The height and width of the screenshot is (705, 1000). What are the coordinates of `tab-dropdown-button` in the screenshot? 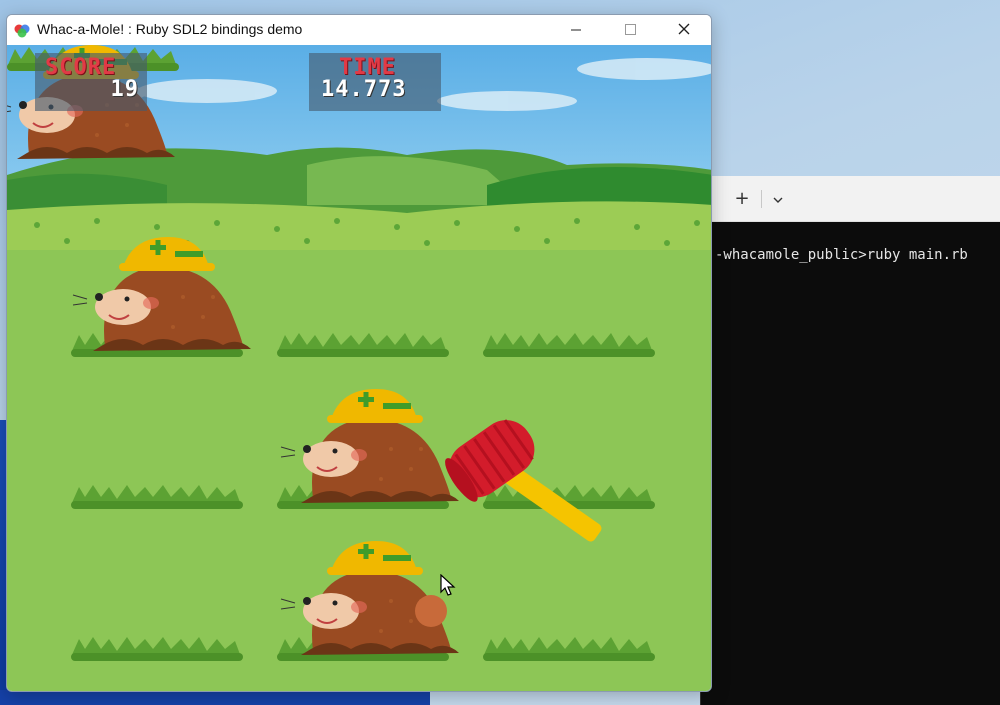 It's located at (778, 199).